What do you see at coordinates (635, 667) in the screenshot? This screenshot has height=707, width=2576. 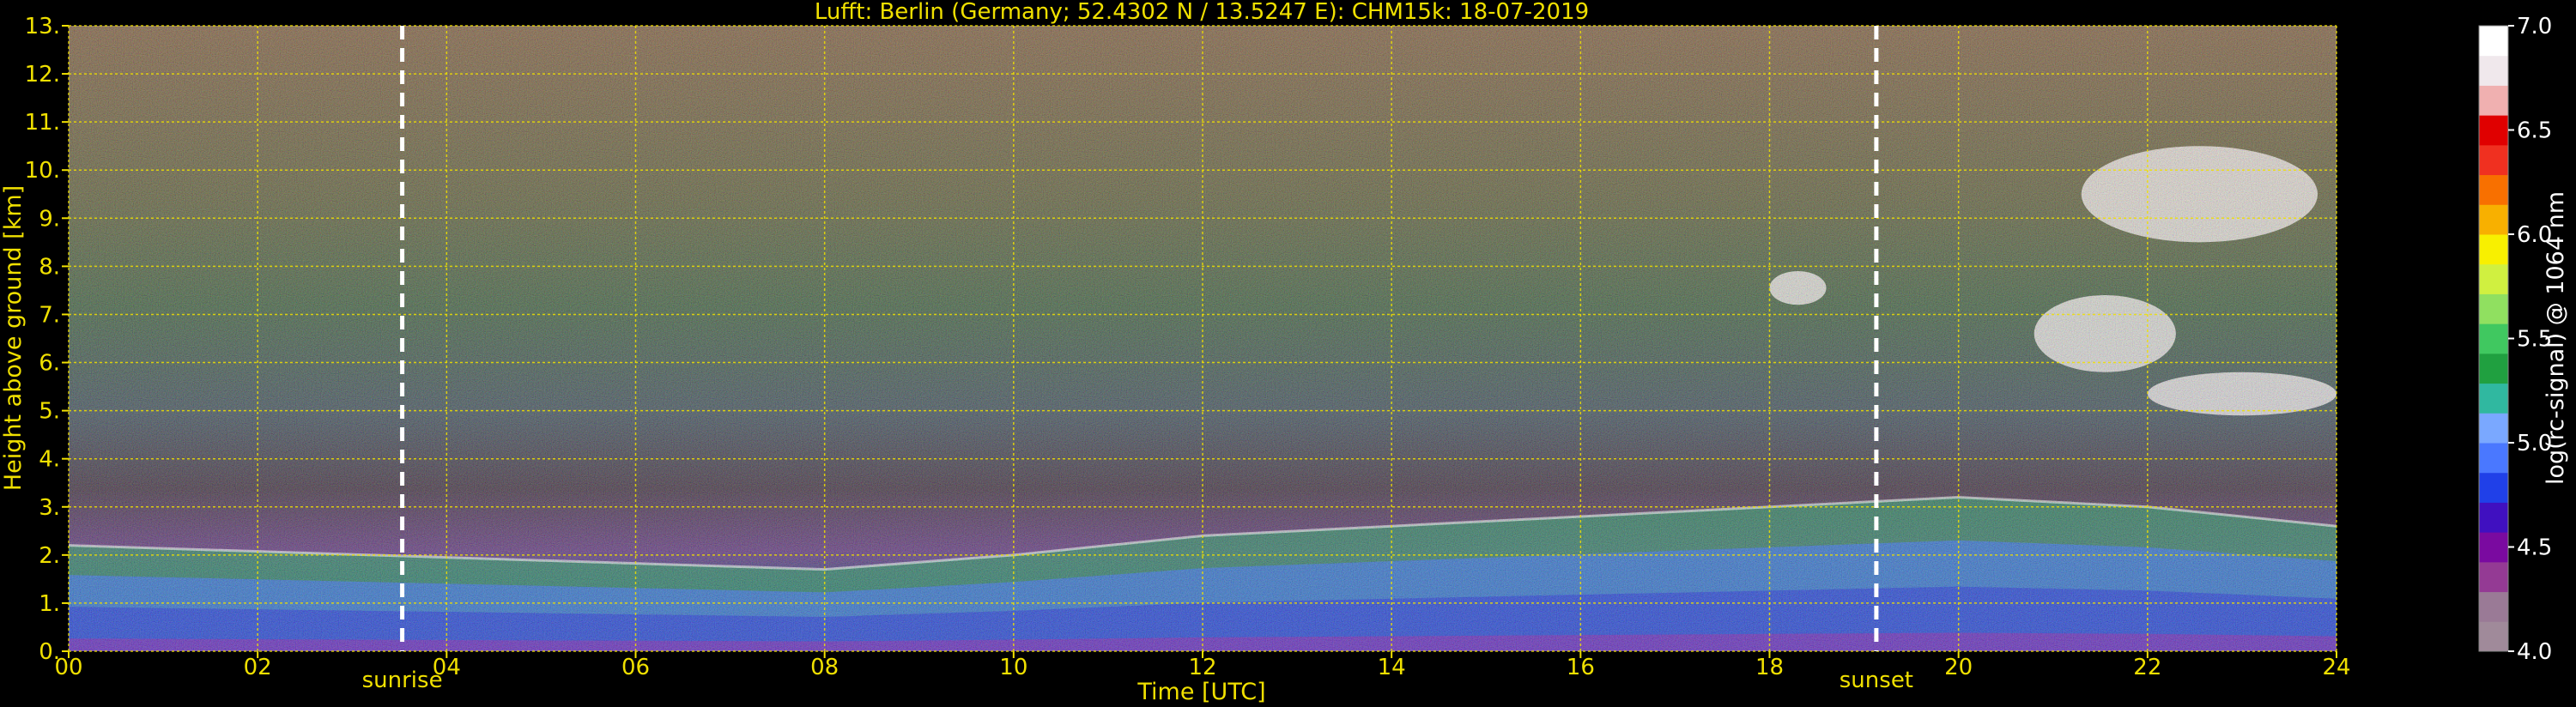 I see `x-tick-label: 06` at bounding box center [635, 667].